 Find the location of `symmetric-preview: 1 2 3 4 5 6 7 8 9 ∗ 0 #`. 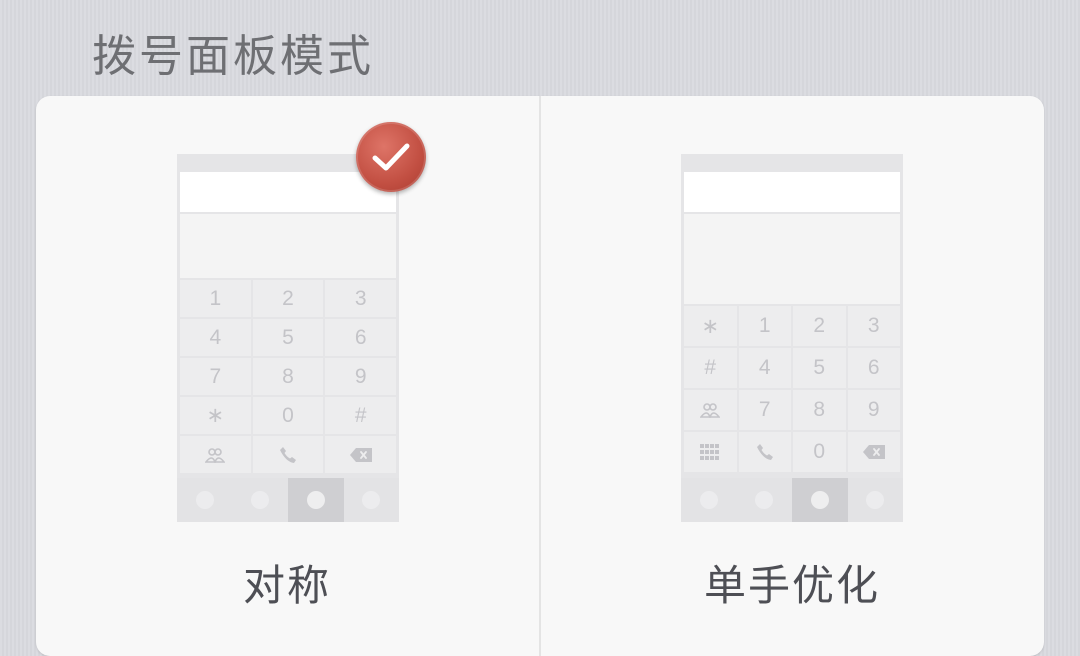

symmetric-preview: 1 2 3 4 5 6 7 8 9 ∗ 0 # is located at coordinates (288, 338).